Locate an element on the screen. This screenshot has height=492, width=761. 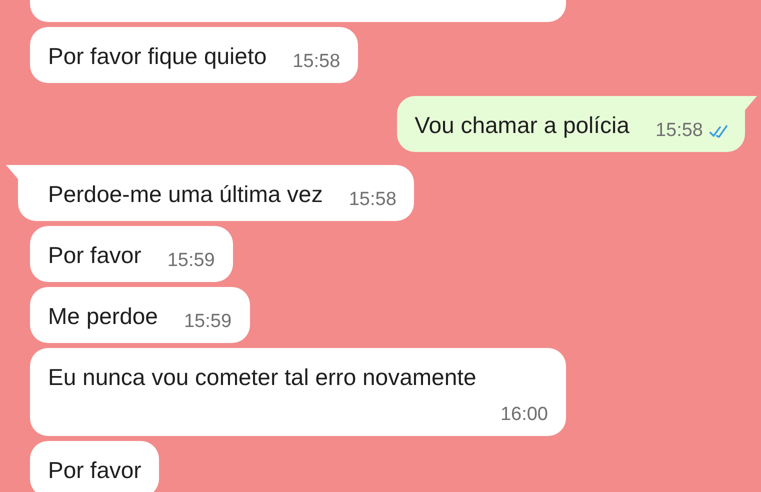
message-text: Me perdoe is located at coordinates (103, 316).